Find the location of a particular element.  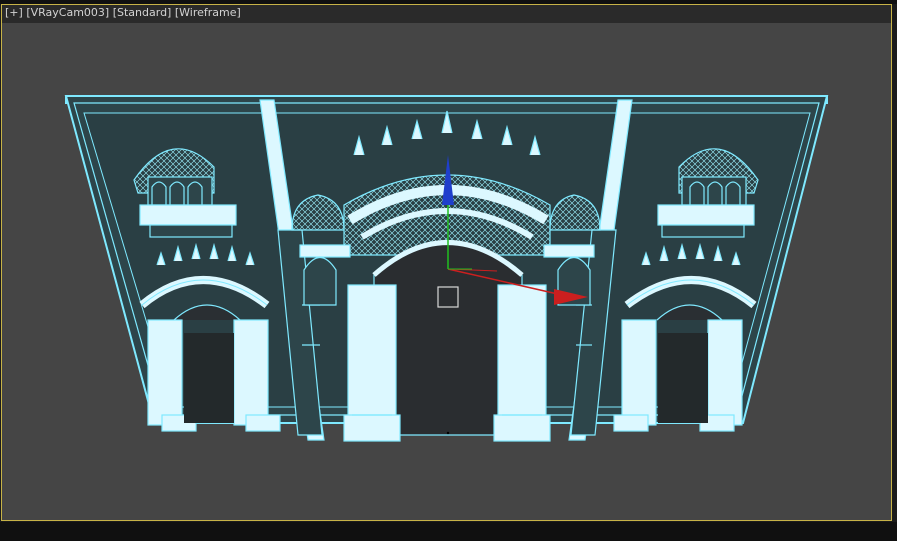

bottom-status-strip is located at coordinates (448, 531).